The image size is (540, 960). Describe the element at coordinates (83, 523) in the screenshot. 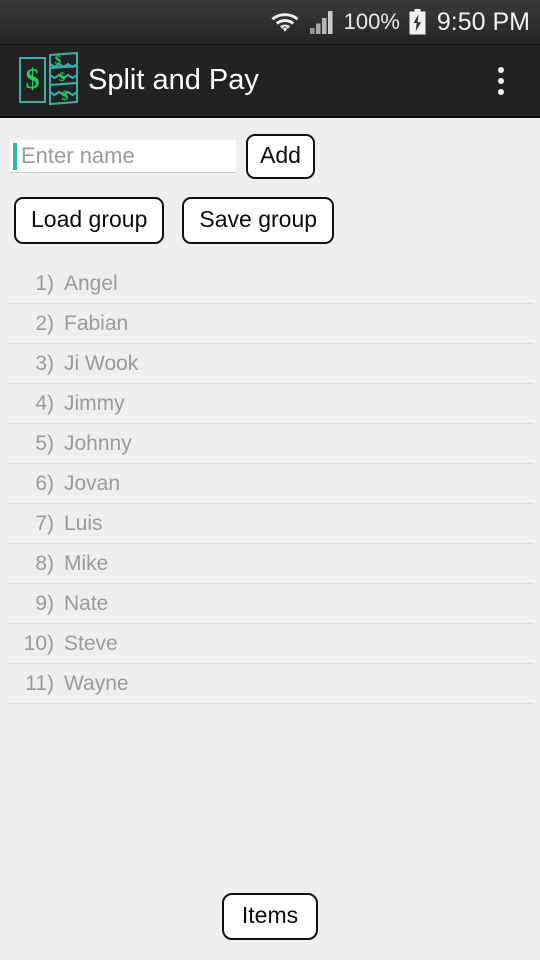

I see `list-item-name: Luis` at that location.